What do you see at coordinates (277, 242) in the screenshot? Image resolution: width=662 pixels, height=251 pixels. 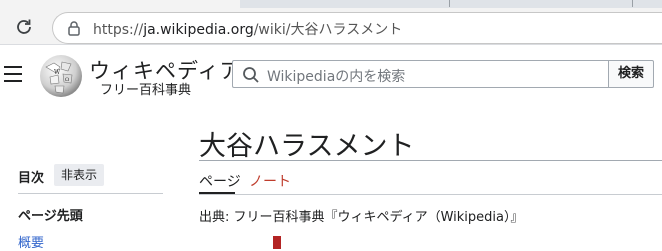 I see `maintenance-notice-marker` at bounding box center [277, 242].